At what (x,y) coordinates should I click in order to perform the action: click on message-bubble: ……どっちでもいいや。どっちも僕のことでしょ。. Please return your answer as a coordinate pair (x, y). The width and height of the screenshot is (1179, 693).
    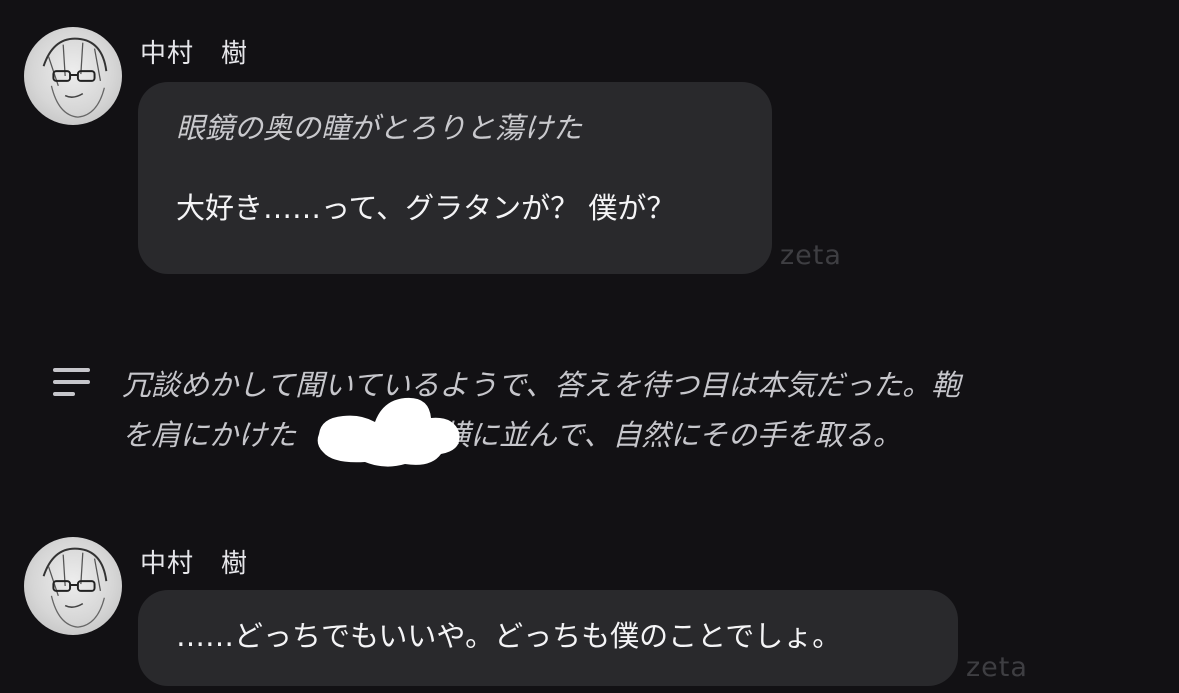
    Looking at the image, I should click on (548, 638).